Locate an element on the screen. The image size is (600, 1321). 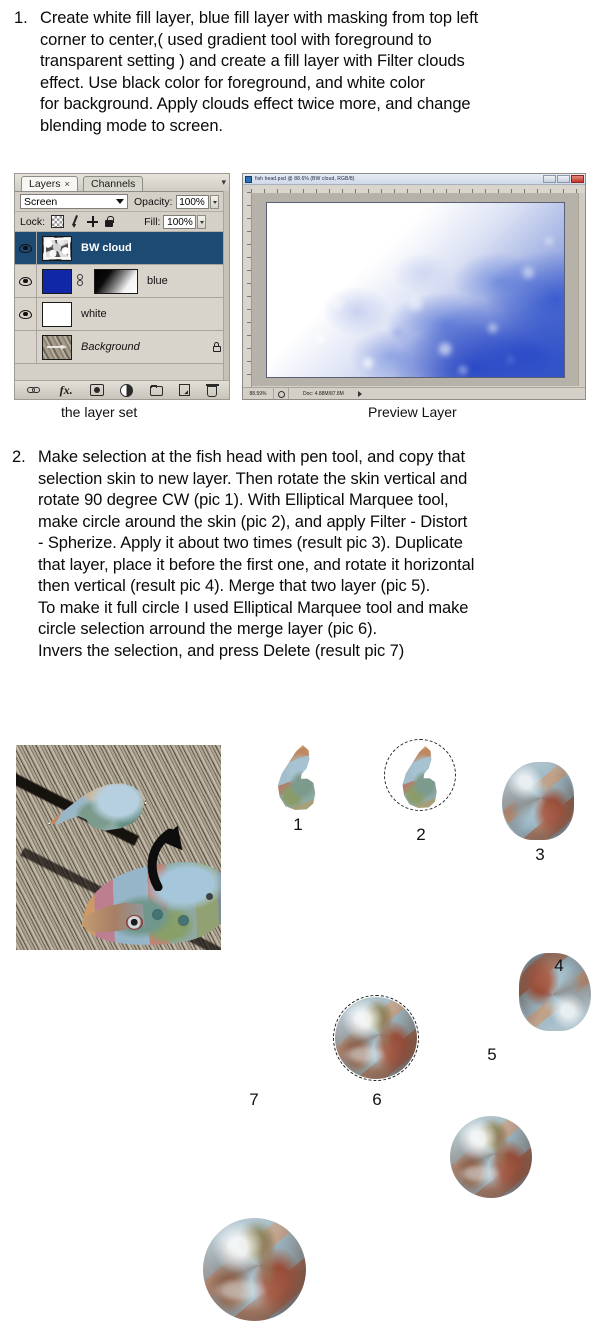
pic-4-label: 4 is located at coordinates (559, 965).